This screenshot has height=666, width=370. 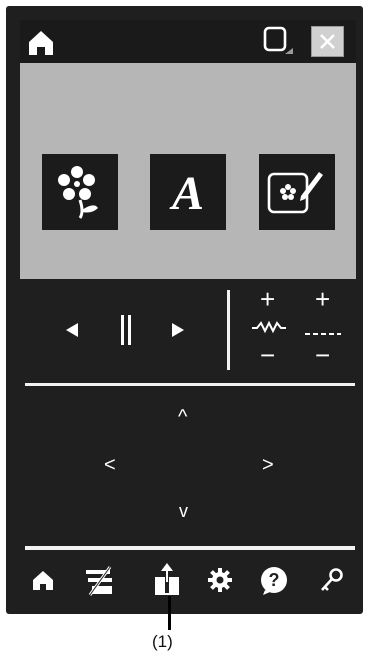 What do you see at coordinates (269, 329) in the screenshot?
I see `zigzag-stitch-icon` at bounding box center [269, 329].